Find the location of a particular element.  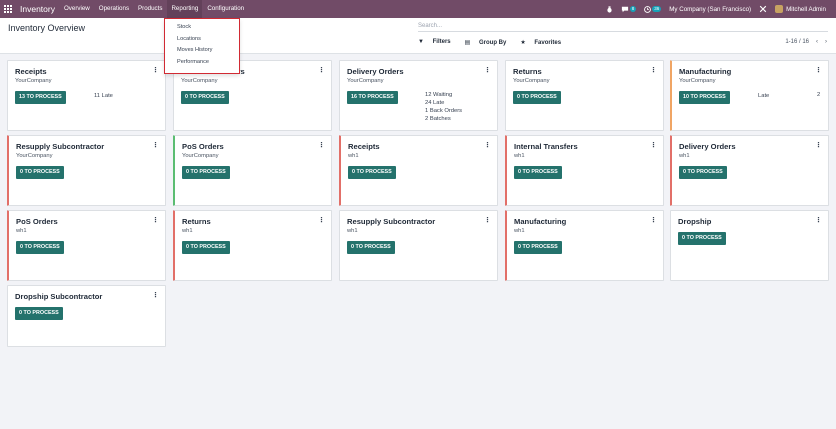

menu-overview: Overview is located at coordinates (77, 9).